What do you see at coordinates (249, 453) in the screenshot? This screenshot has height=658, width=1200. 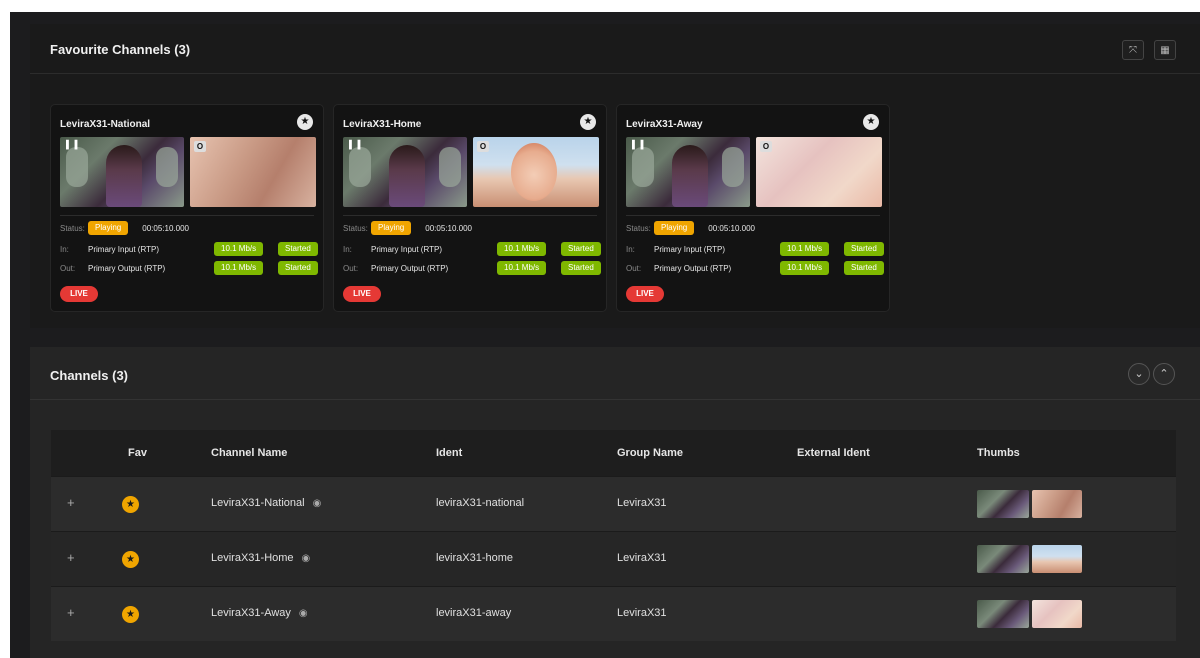 I see `column-header-channel-name: Channel Name` at bounding box center [249, 453].